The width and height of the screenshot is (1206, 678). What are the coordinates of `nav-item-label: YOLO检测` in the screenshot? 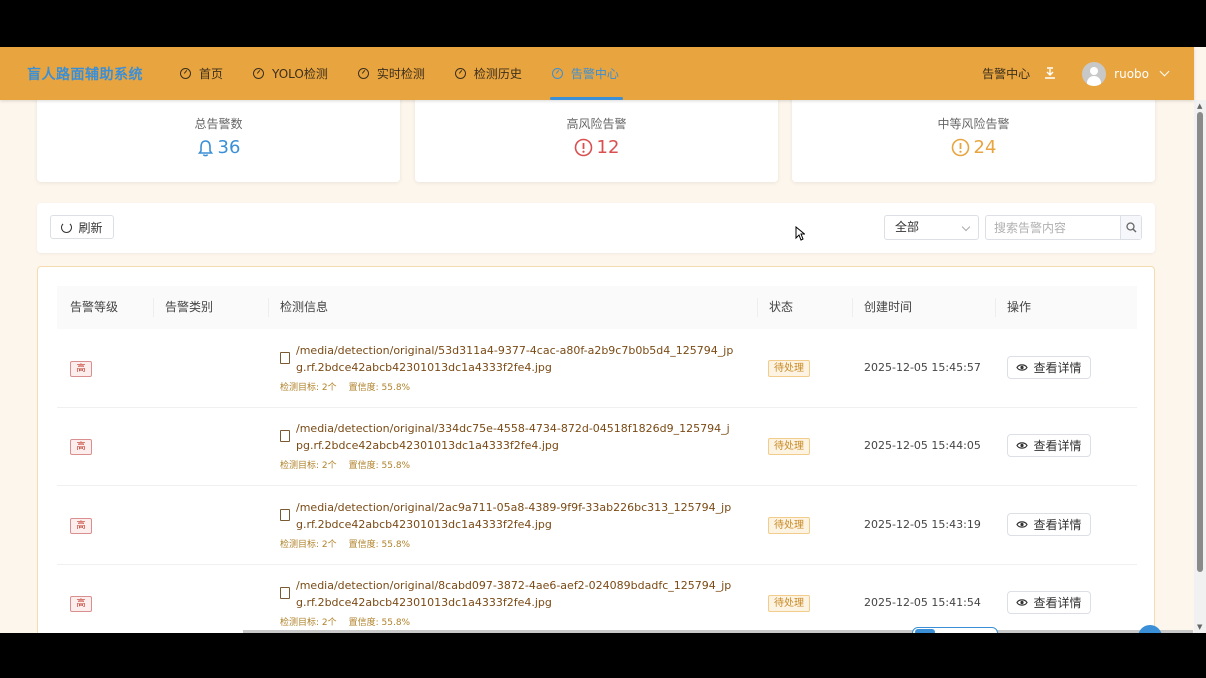 It's located at (300, 74).